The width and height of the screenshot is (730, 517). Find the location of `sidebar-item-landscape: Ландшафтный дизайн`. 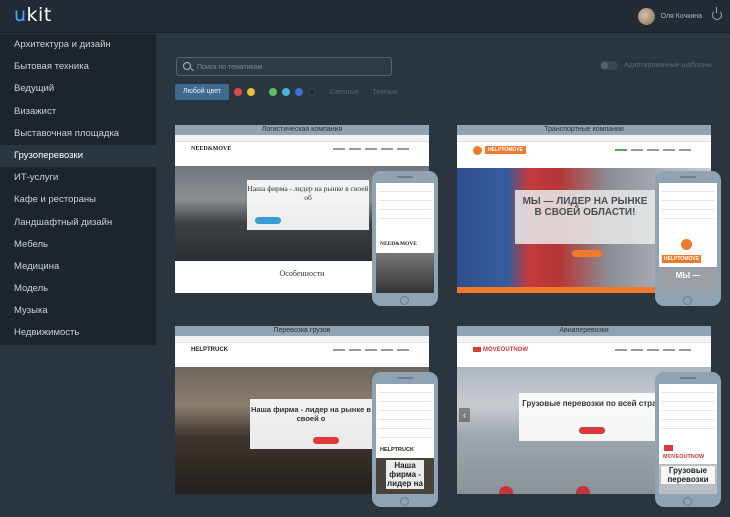

sidebar-item-landscape: Ландшафтный дизайн is located at coordinates (78, 223).